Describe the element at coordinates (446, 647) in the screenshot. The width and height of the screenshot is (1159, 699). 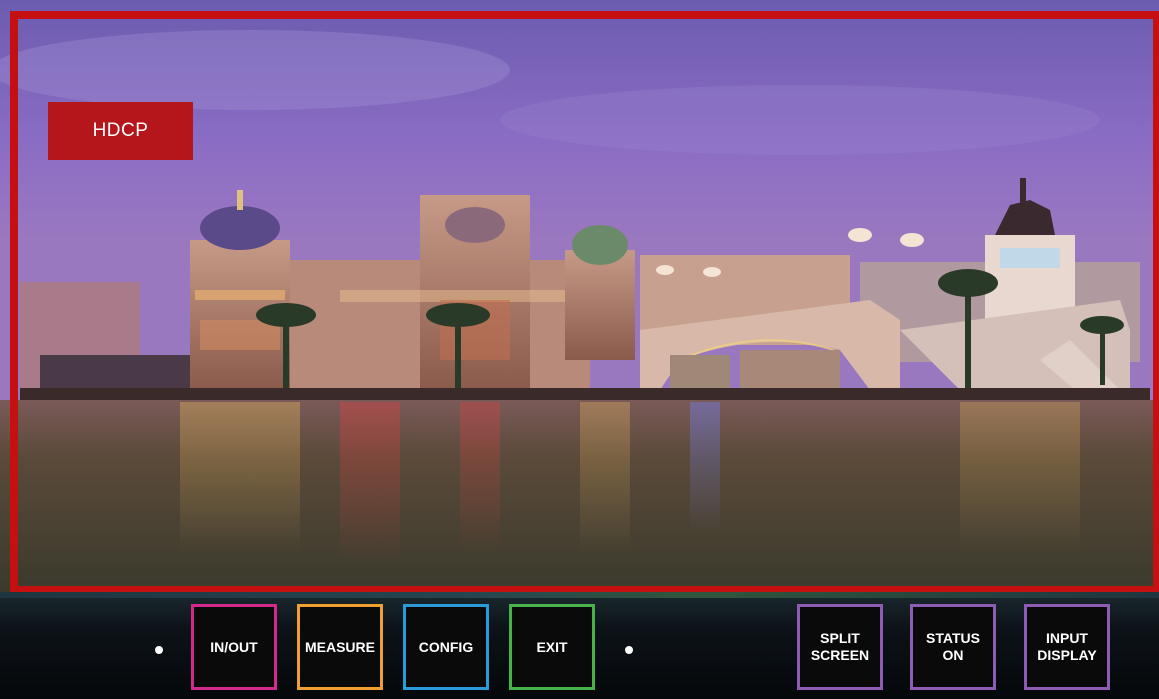
I see `config-button: CONFIG` at that location.